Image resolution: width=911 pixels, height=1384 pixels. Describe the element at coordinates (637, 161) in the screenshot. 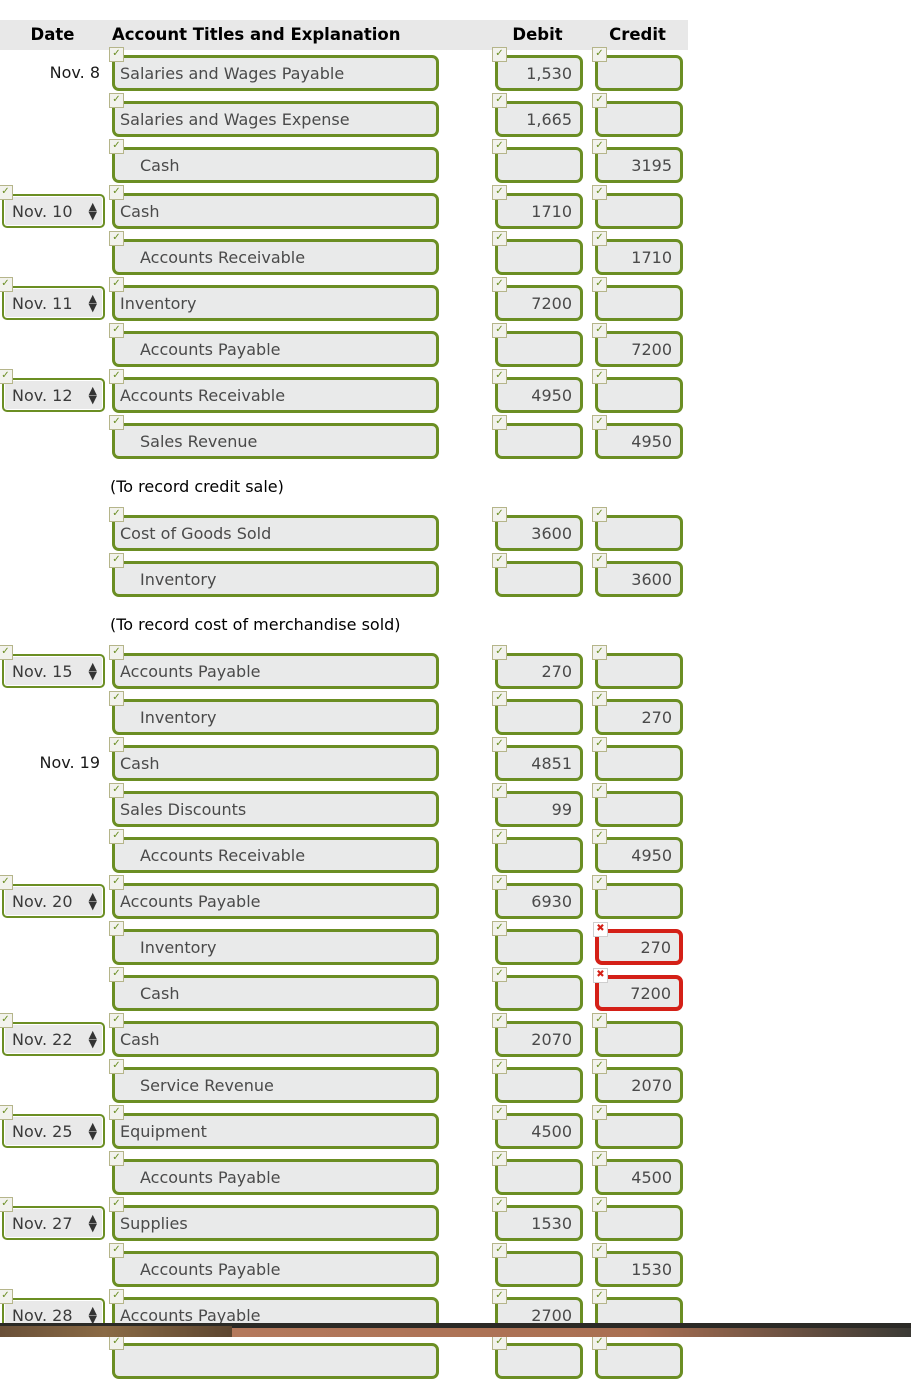

I see `credit-amount-input: ✓ 3195` at that location.